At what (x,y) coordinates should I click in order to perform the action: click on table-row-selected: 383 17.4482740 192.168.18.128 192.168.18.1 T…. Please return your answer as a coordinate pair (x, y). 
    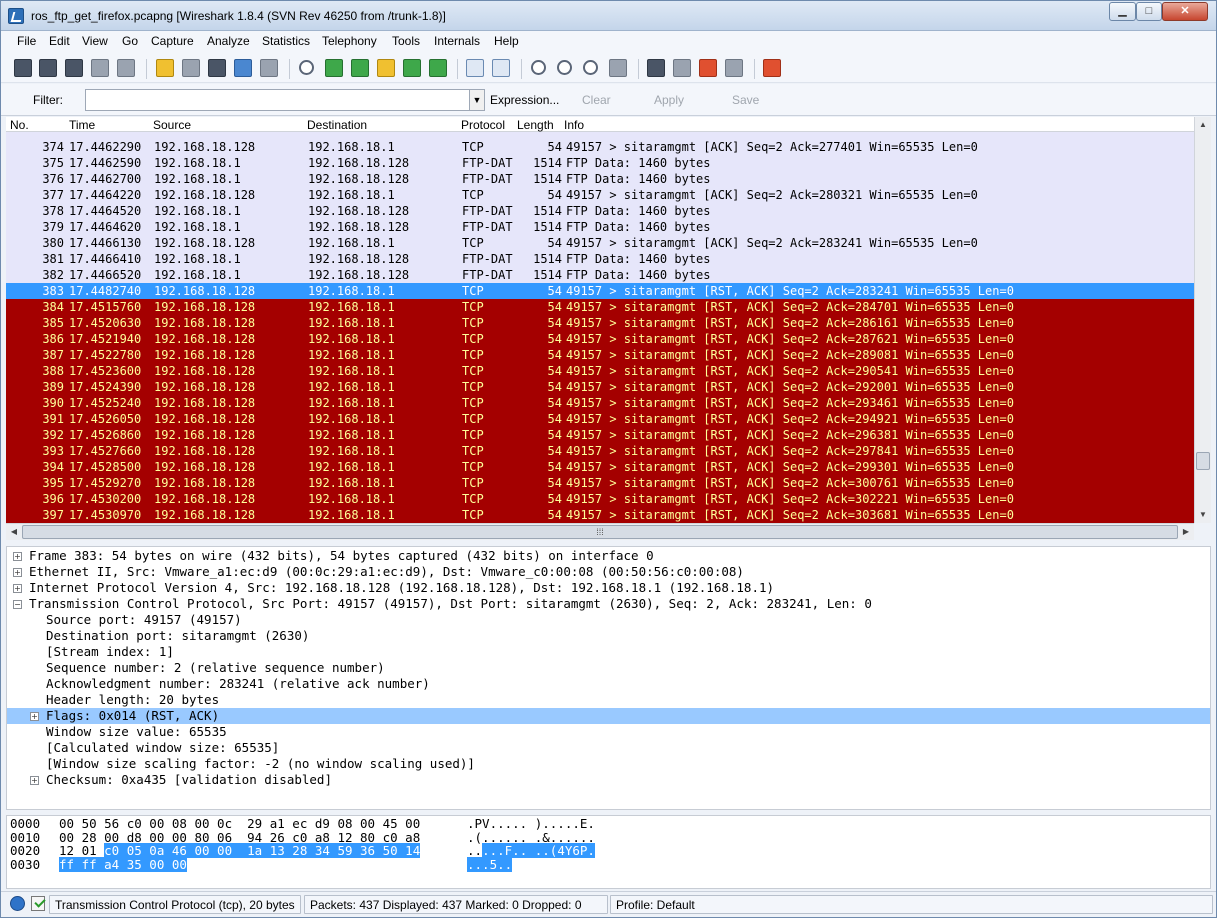
    Looking at the image, I should click on (600, 291).